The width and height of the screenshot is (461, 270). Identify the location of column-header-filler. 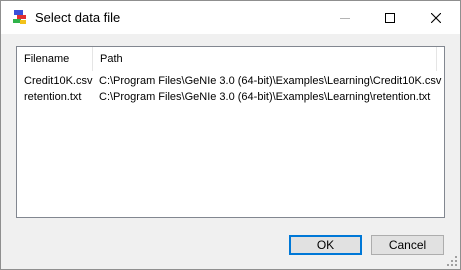
(440, 59).